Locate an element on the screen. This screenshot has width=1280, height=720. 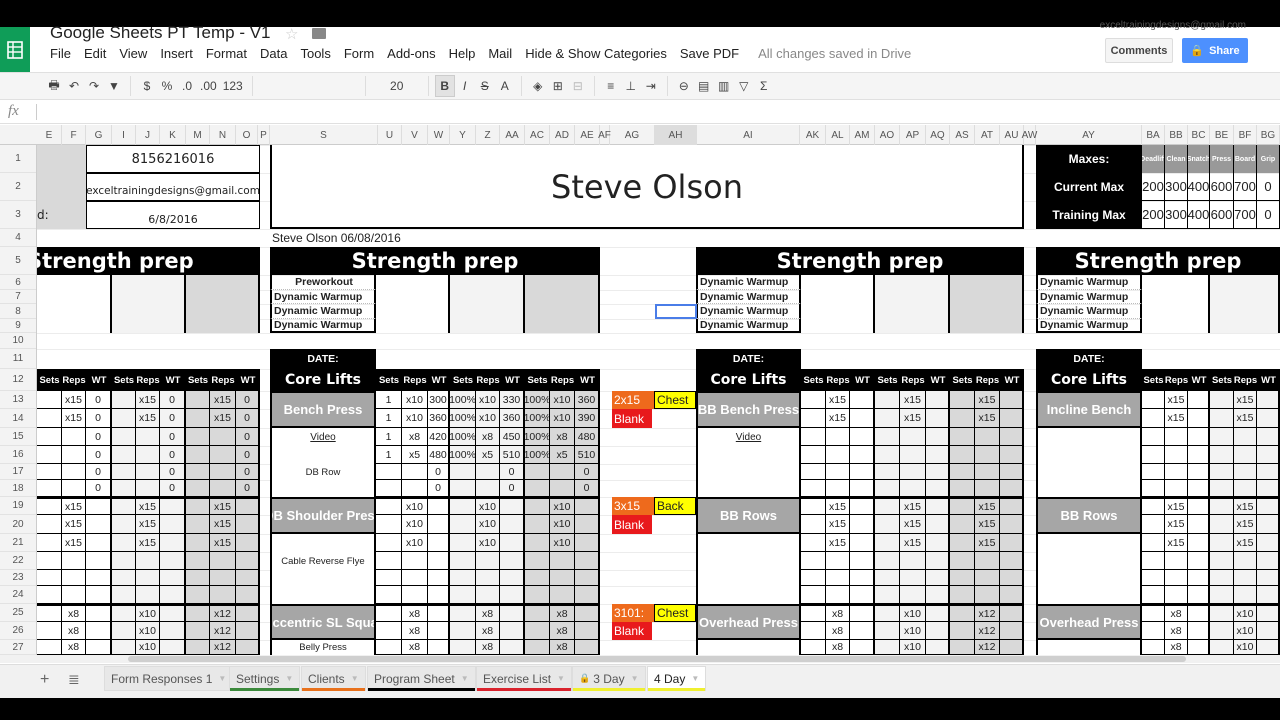
warmup-block is located at coordinates (1176, 304).